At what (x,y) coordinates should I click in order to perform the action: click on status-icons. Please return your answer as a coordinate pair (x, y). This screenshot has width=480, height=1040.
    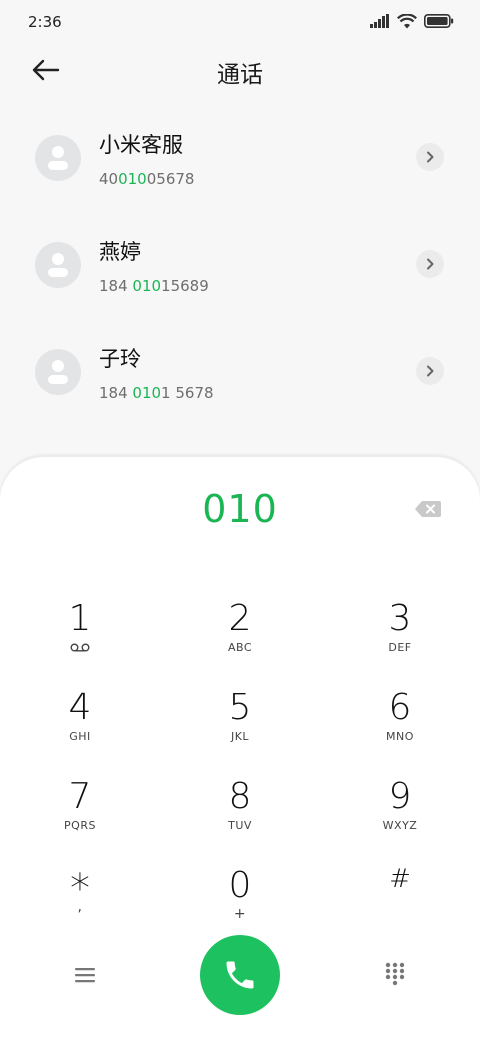
    Looking at the image, I should click on (412, 21).